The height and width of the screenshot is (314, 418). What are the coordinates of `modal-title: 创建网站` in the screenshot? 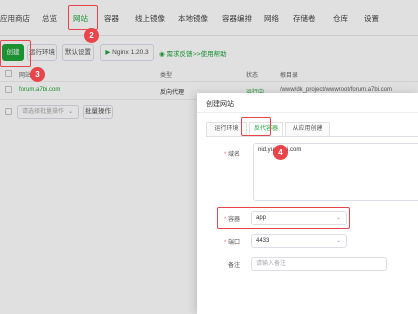 It's located at (220, 104).